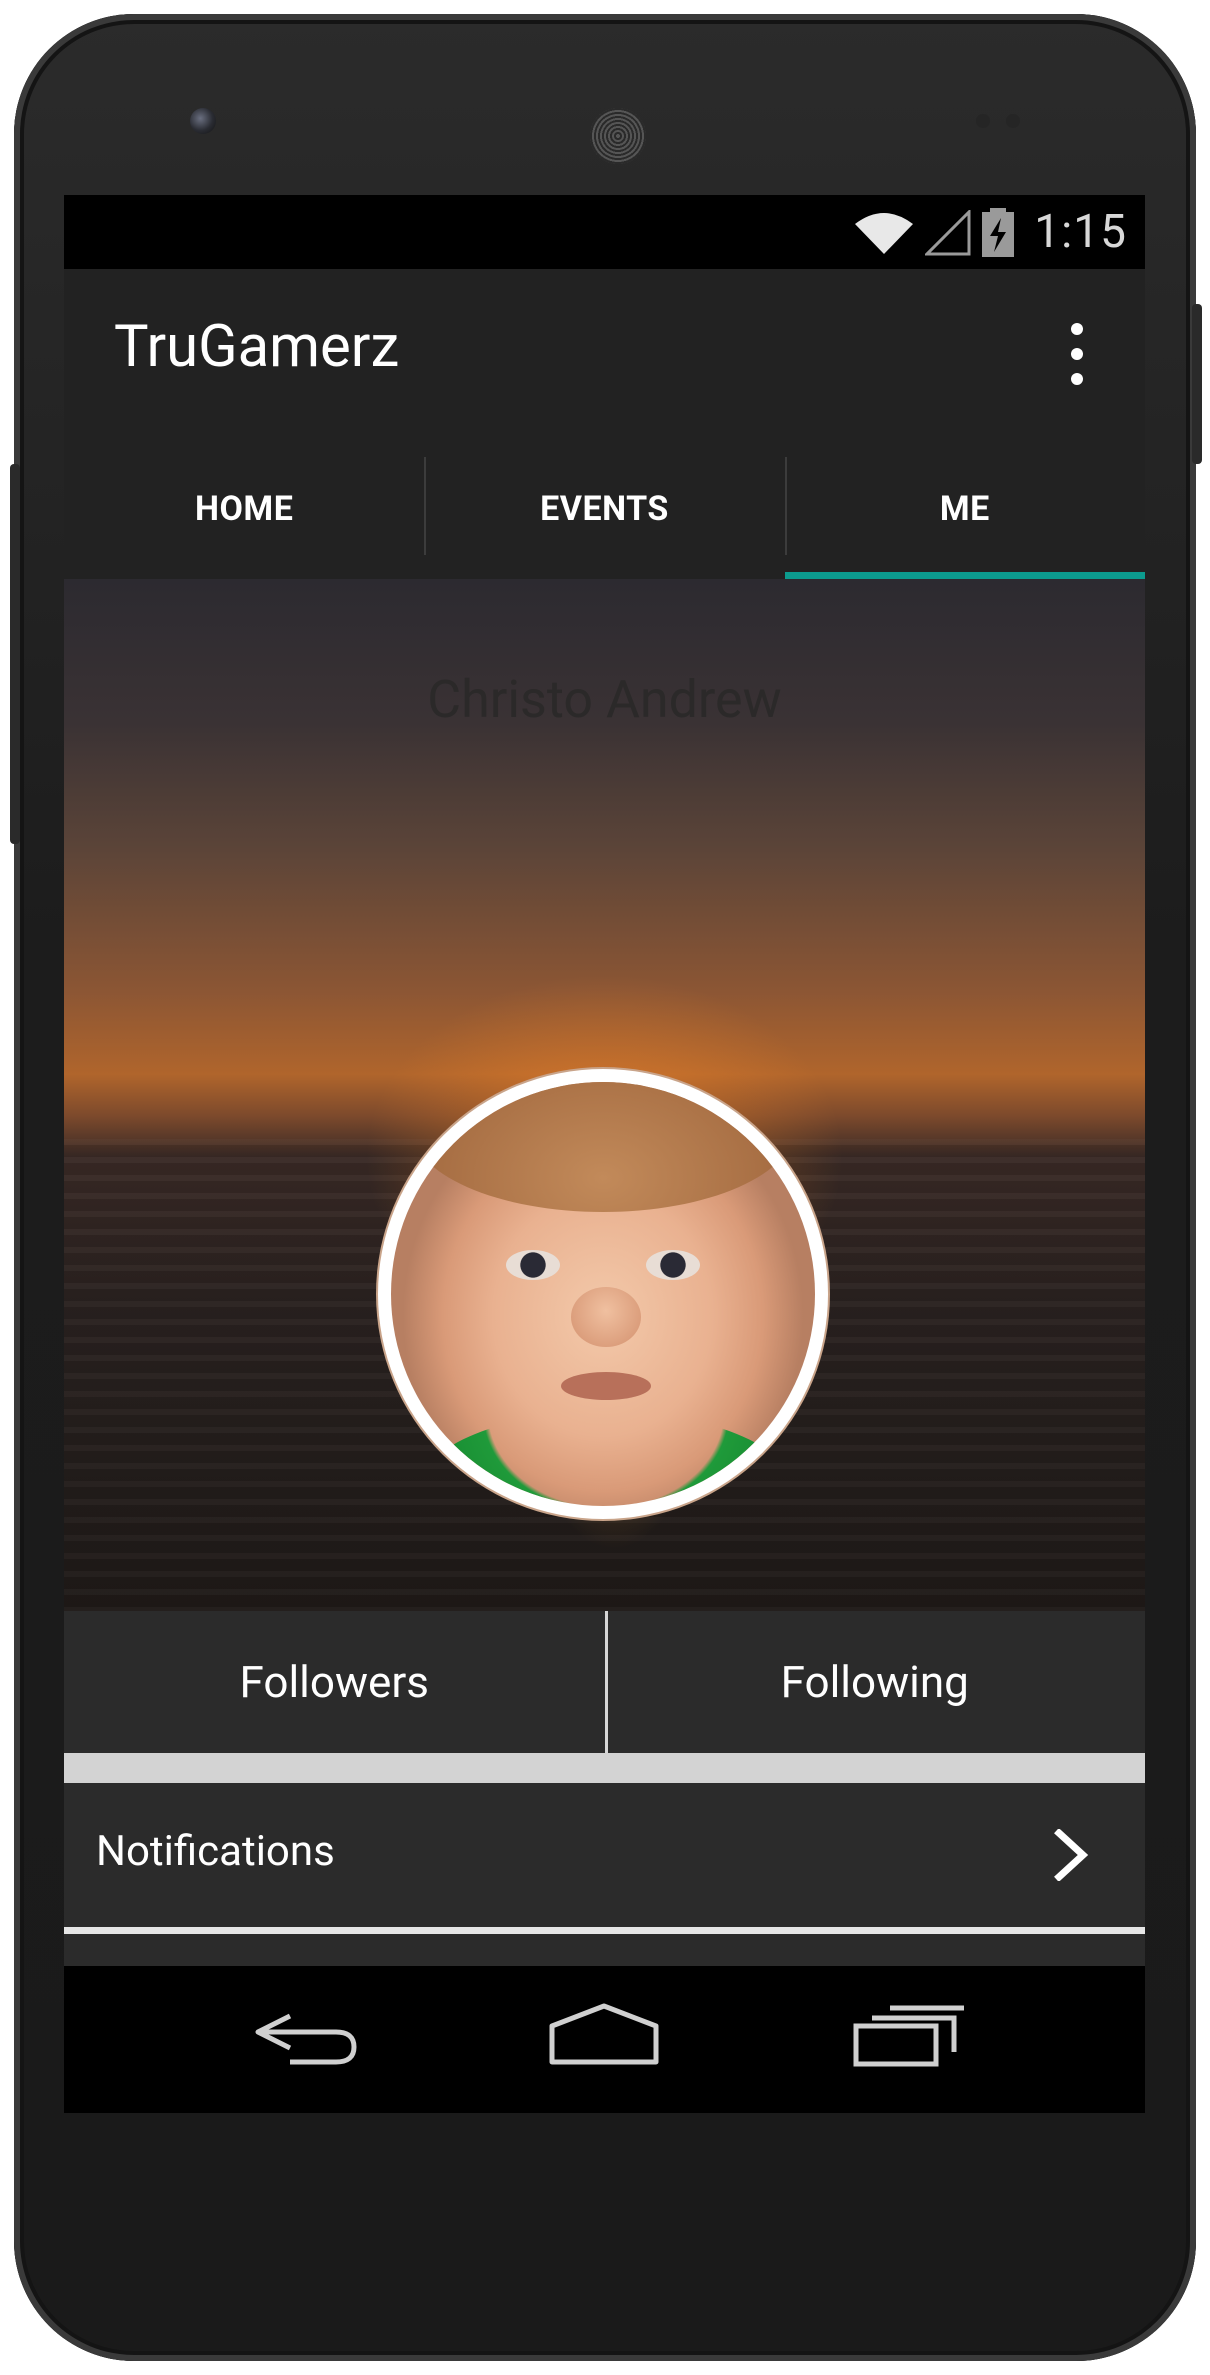 This screenshot has width=1210, height=2375. What do you see at coordinates (257, 347) in the screenshot?
I see `app-title: TruGamerz` at bounding box center [257, 347].